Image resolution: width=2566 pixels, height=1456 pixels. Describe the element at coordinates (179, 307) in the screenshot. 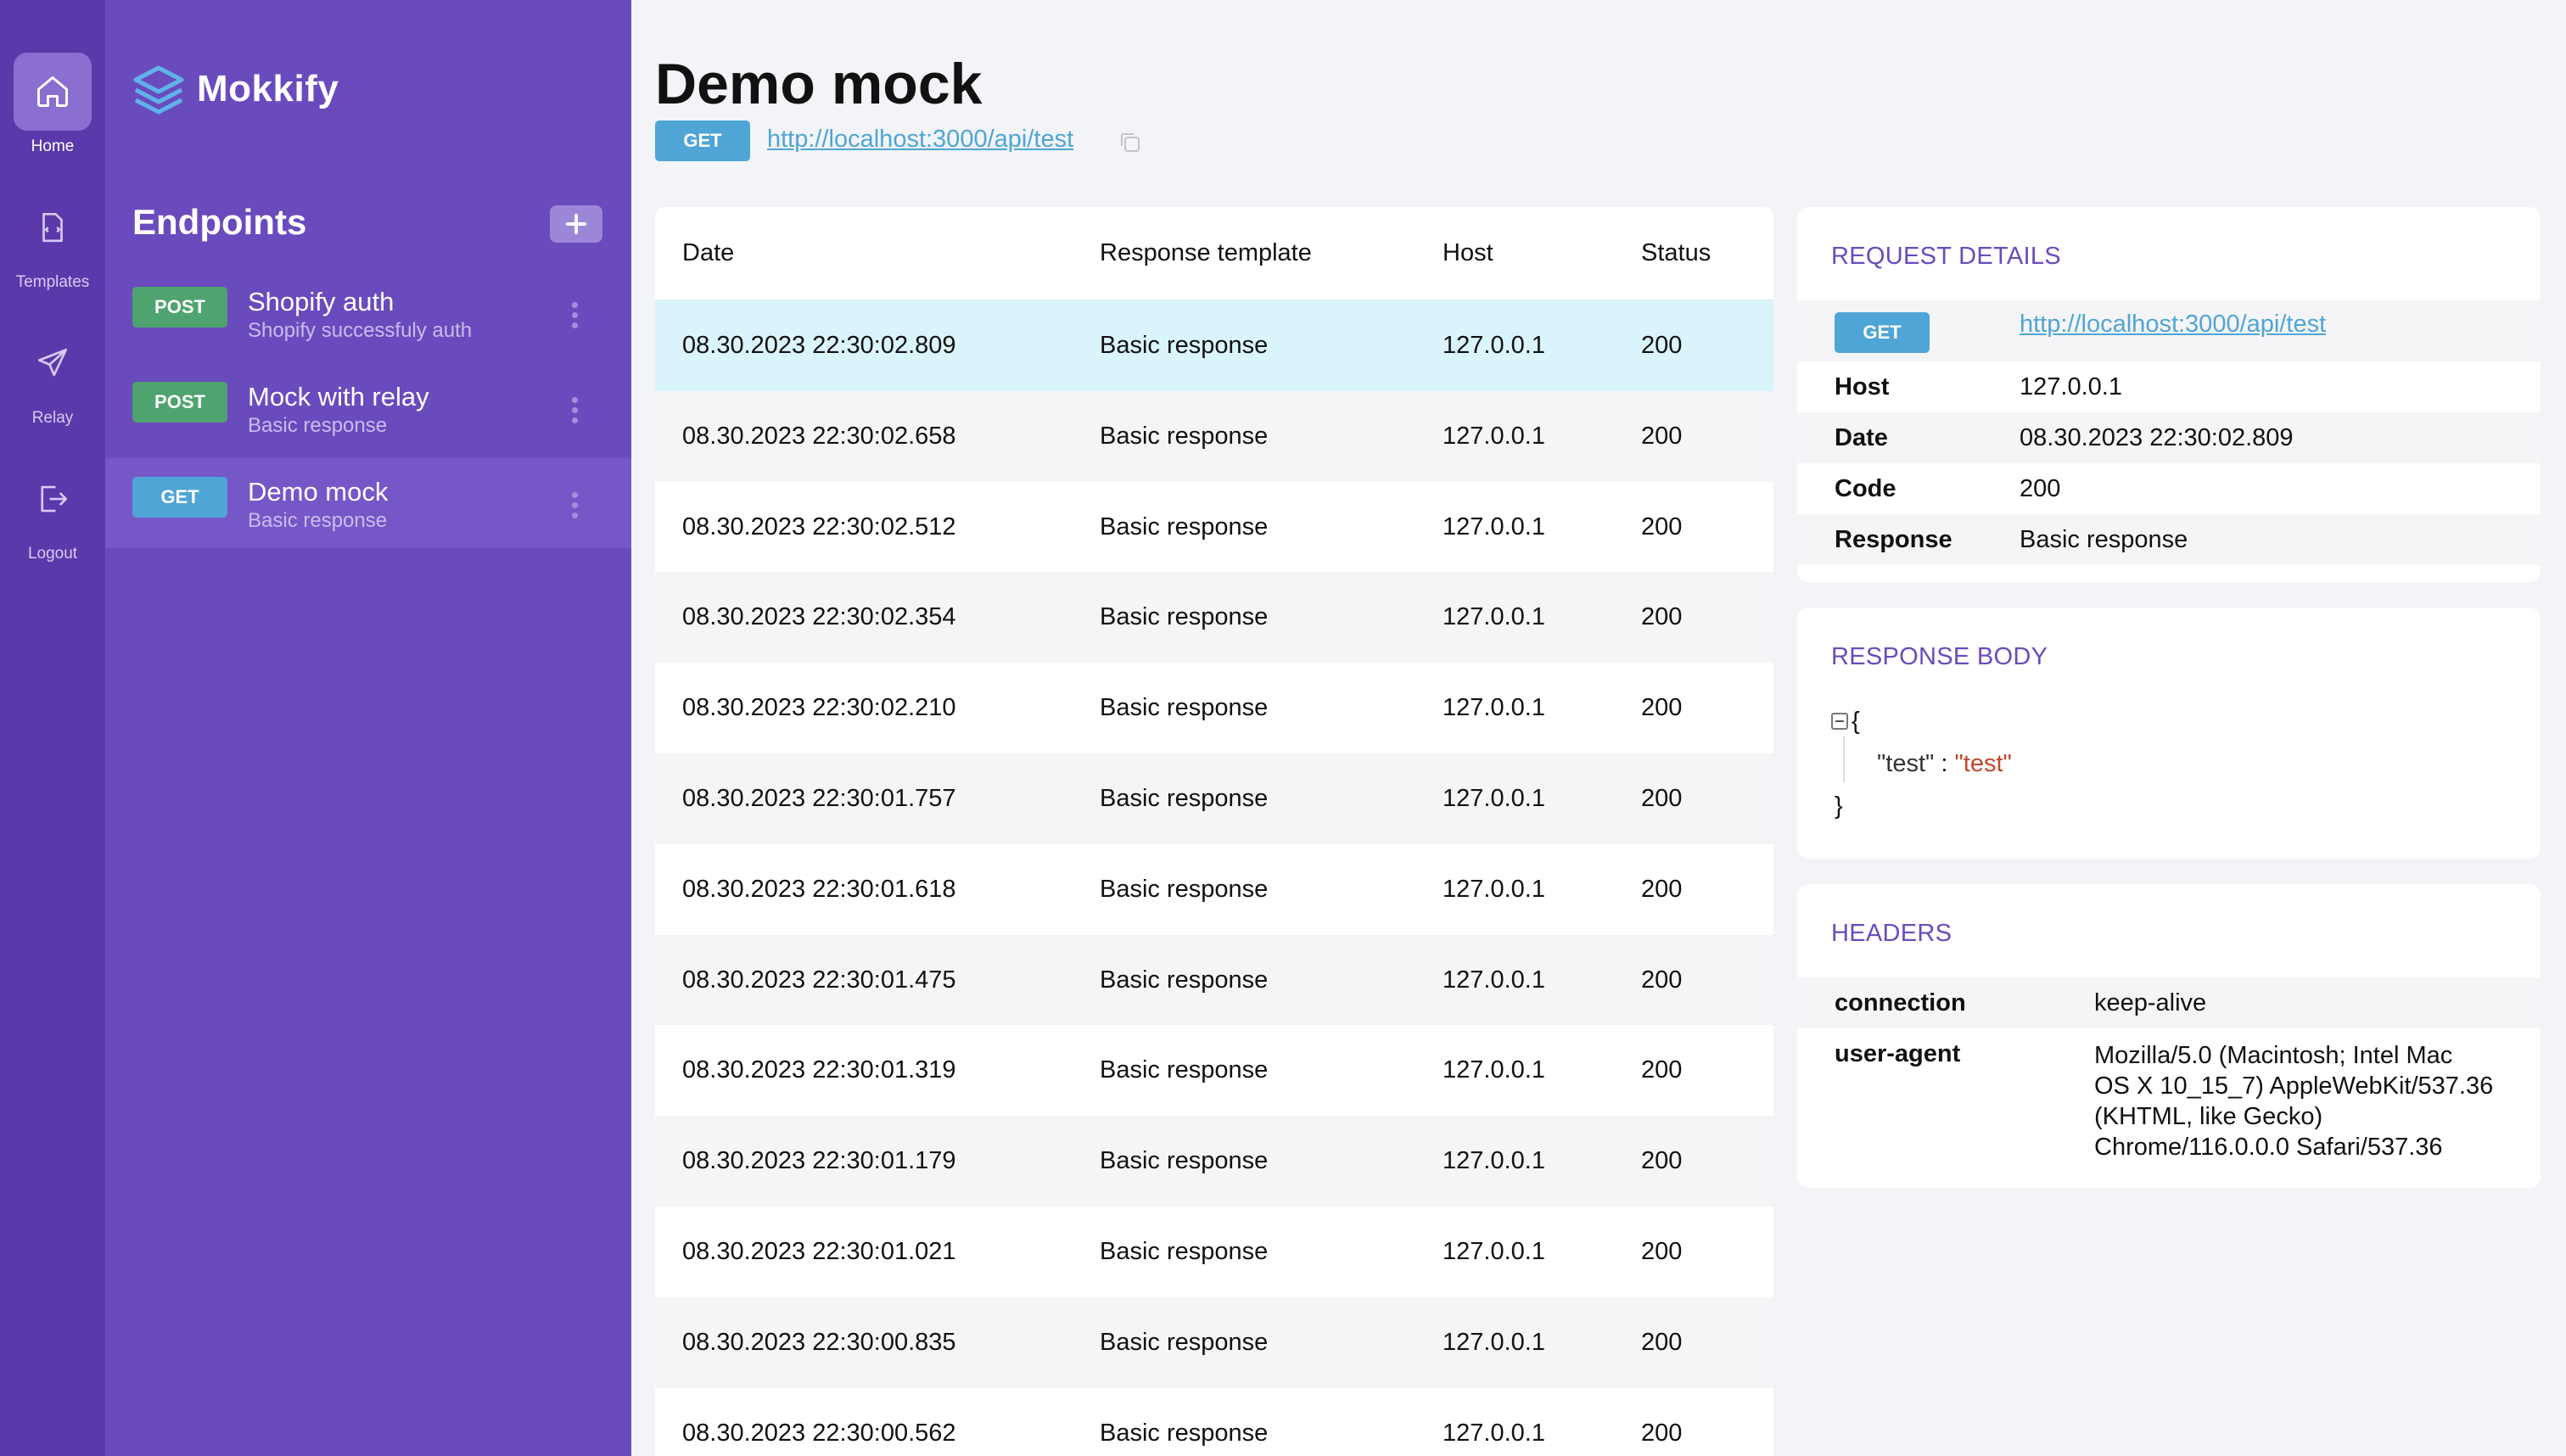

I see `method-badge: POST` at that location.